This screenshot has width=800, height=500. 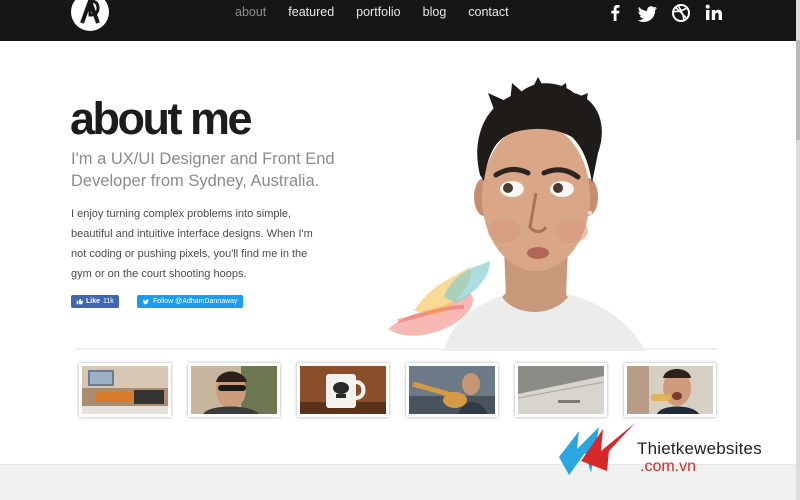 What do you see at coordinates (343, 390) in the screenshot?
I see `gallery-thumbnail-mug` at bounding box center [343, 390].